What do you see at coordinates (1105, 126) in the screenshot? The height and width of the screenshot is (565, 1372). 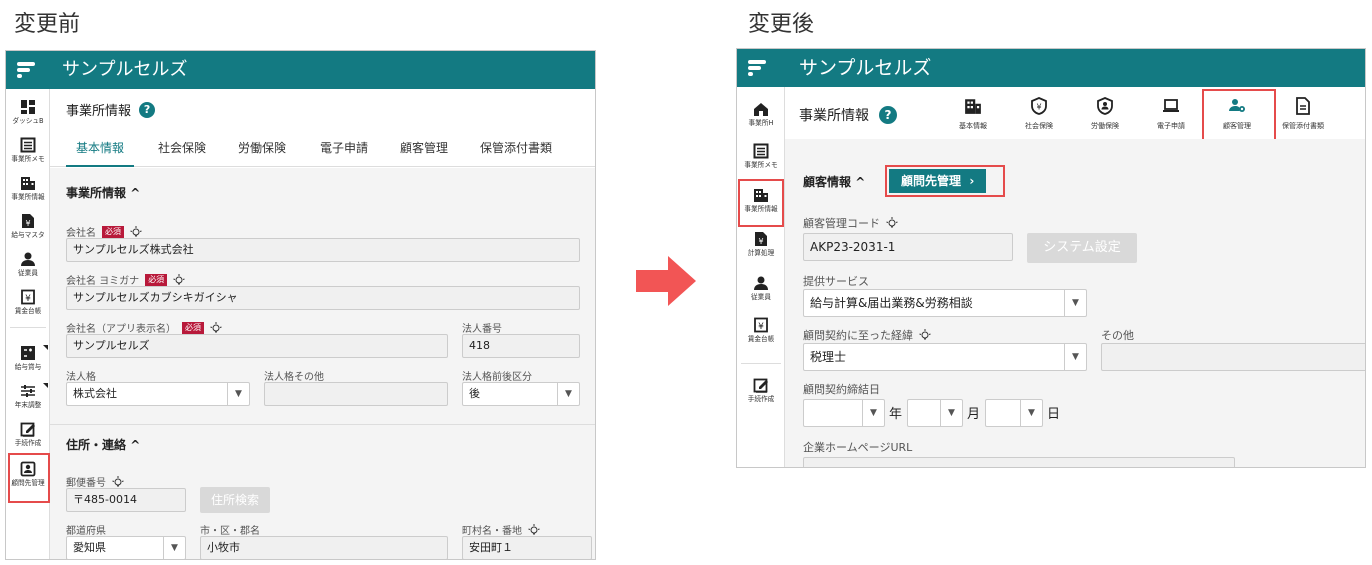 I see `tab-label: 労働保険` at bounding box center [1105, 126].